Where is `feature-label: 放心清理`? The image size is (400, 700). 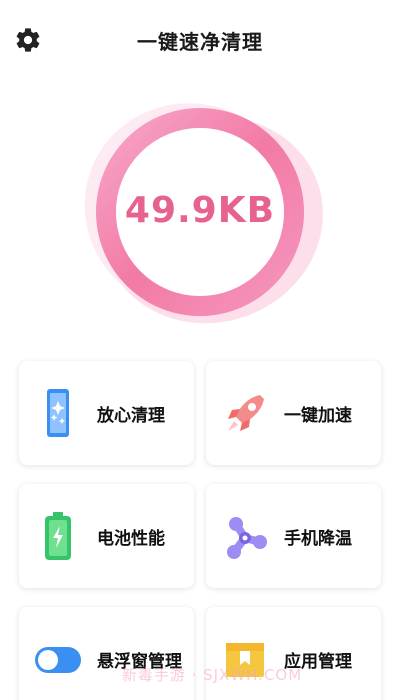 feature-label: 放心清理 is located at coordinates (131, 416).